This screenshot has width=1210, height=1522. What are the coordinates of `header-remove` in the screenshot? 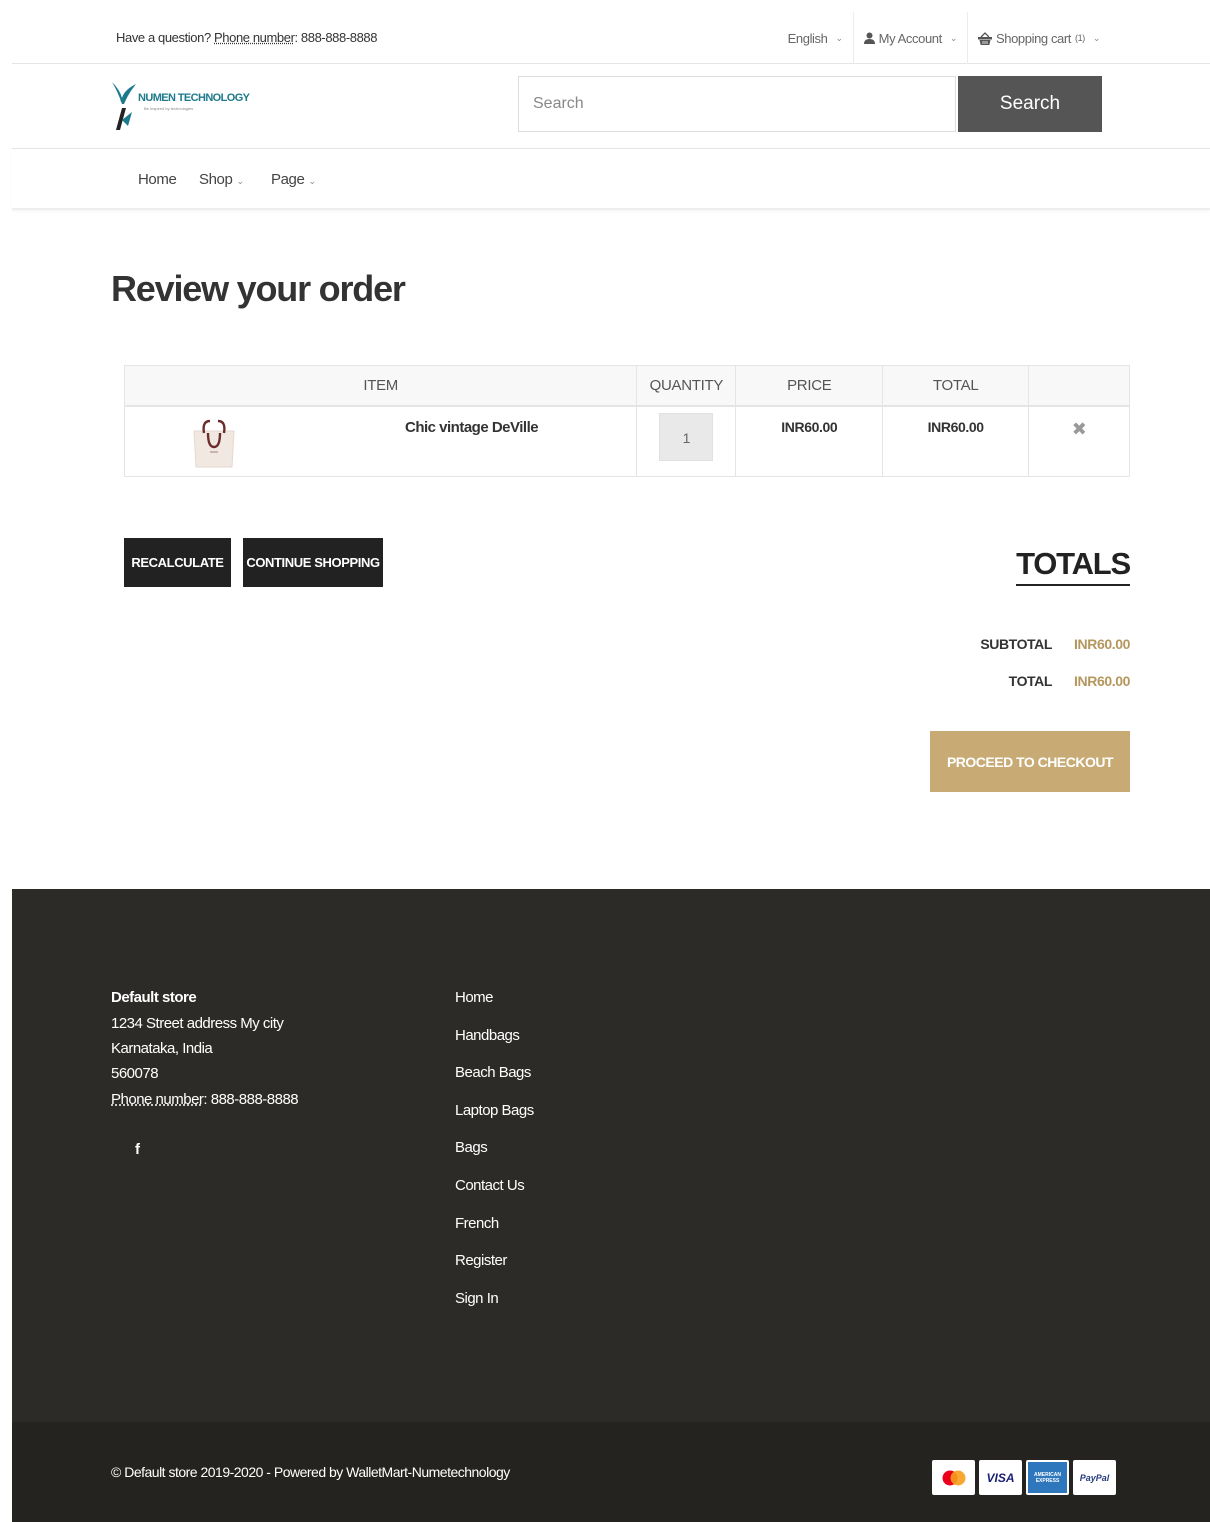 It's located at (1079, 386).